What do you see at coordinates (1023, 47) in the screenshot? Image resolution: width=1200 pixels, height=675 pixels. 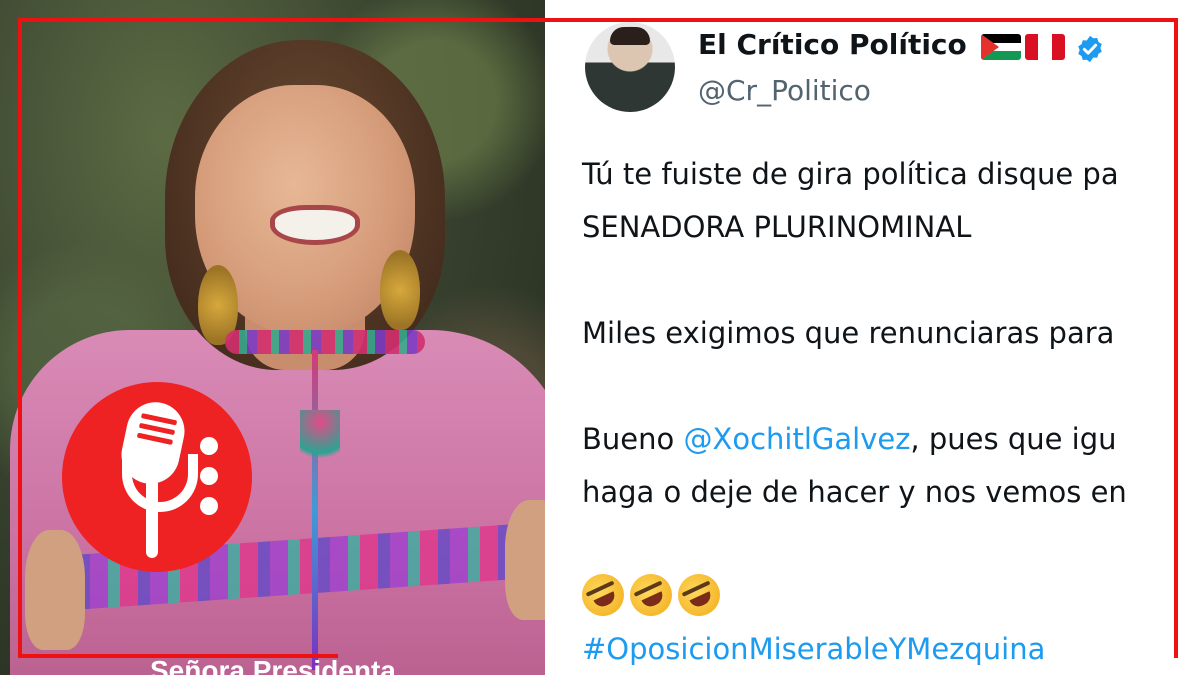 I see `author-flags` at bounding box center [1023, 47].